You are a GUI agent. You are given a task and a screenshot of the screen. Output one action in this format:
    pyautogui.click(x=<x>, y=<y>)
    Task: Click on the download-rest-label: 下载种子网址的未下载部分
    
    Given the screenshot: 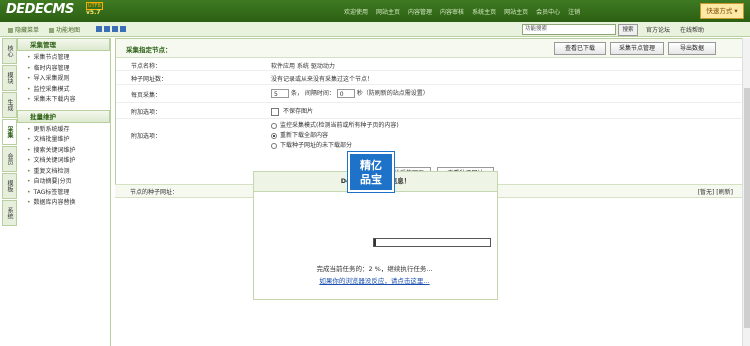 What is the action you would take?
    pyautogui.click(x=316, y=145)
    